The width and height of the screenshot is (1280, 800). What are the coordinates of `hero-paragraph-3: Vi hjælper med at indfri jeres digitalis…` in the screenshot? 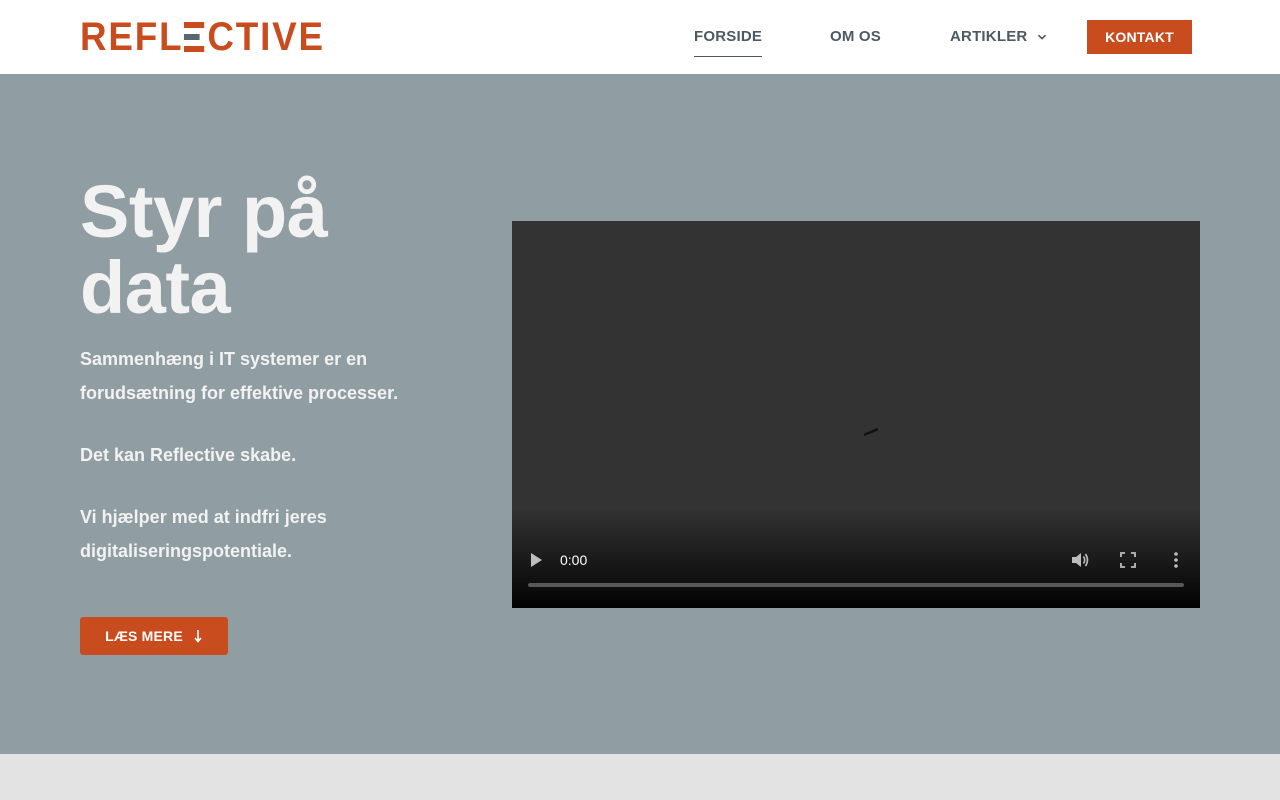 It's located at (203, 534).